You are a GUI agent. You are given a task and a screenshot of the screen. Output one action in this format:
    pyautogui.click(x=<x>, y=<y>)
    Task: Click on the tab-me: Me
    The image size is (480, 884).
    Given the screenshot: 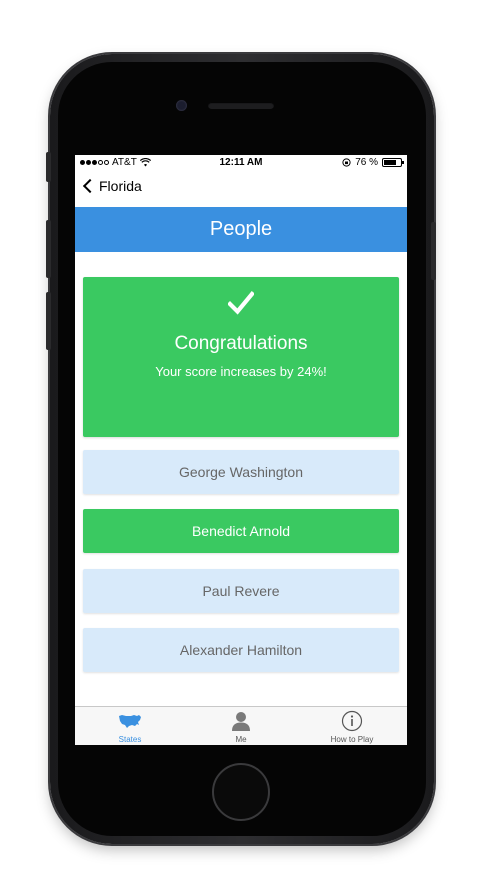 What is the action you would take?
    pyautogui.click(x=241, y=726)
    